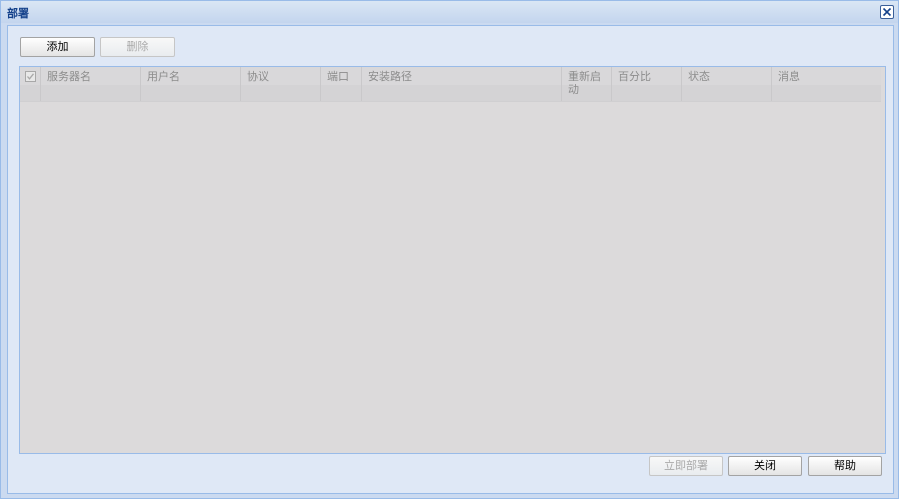 This screenshot has width=899, height=499. I want to click on column-status-label: 状态, so click(699, 76).